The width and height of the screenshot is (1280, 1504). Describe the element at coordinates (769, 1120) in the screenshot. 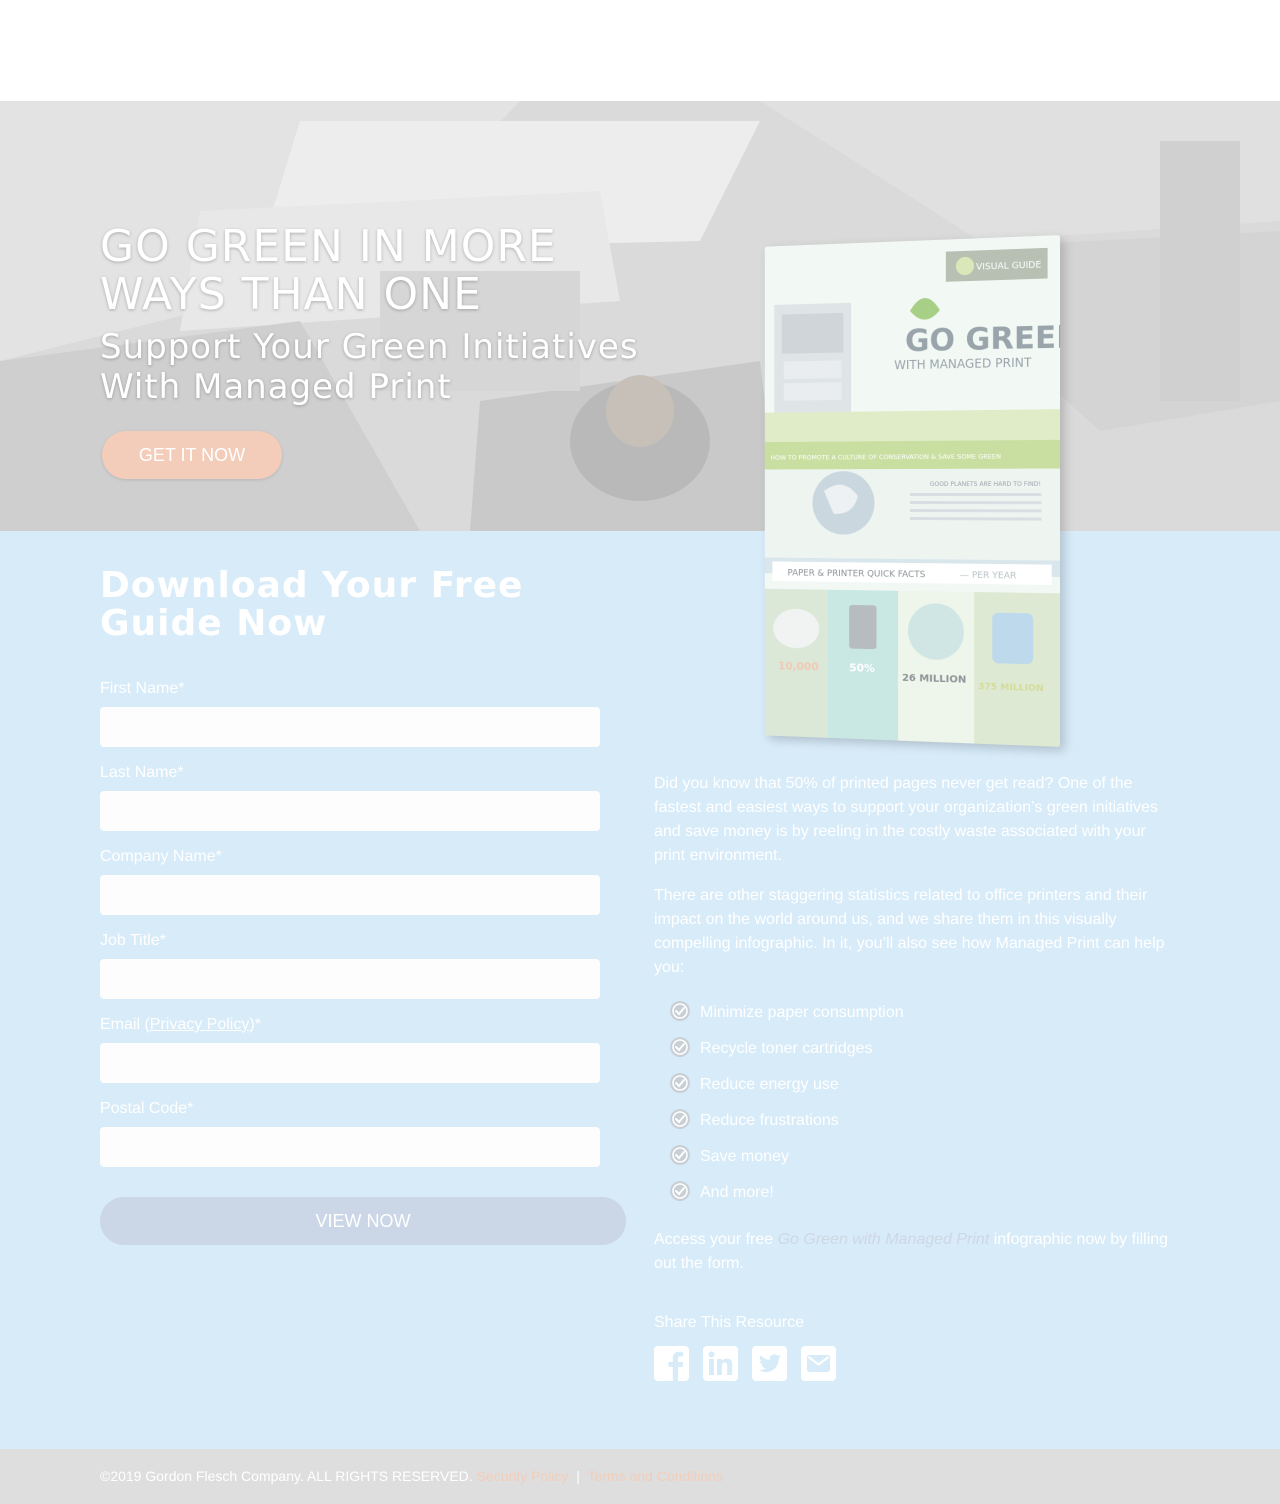

I see `list-item-text: Reduce frustrations` at that location.